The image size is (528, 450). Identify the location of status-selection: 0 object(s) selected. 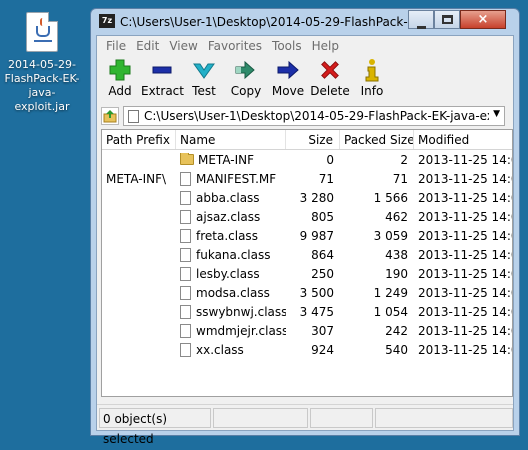
(155, 426).